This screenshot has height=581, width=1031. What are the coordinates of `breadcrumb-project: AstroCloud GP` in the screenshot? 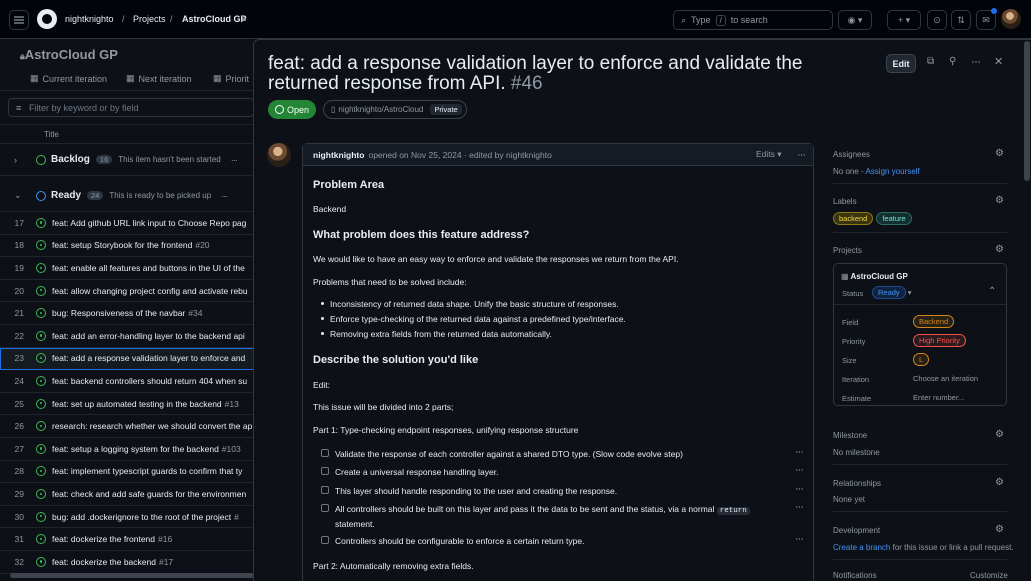 It's located at (214, 19).